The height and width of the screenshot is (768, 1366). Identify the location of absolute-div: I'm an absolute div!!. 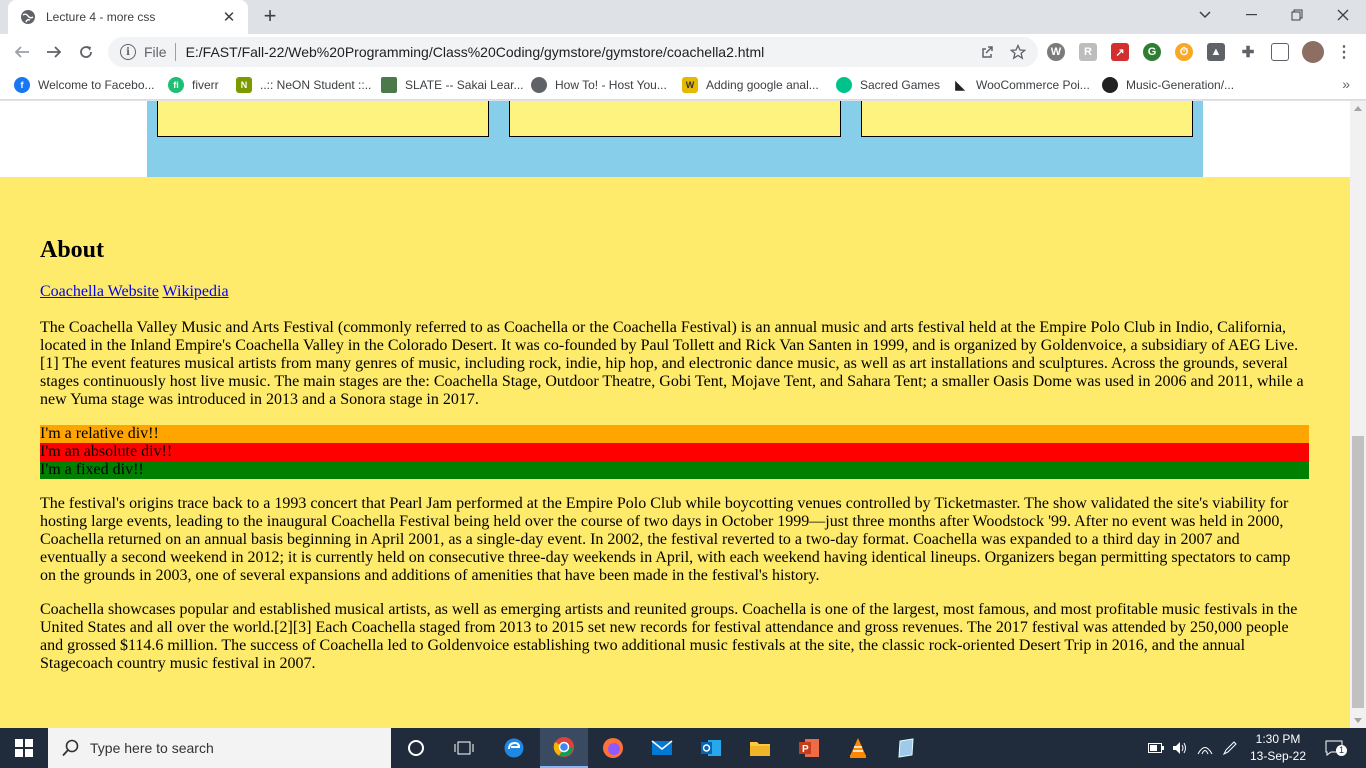
(674, 452).